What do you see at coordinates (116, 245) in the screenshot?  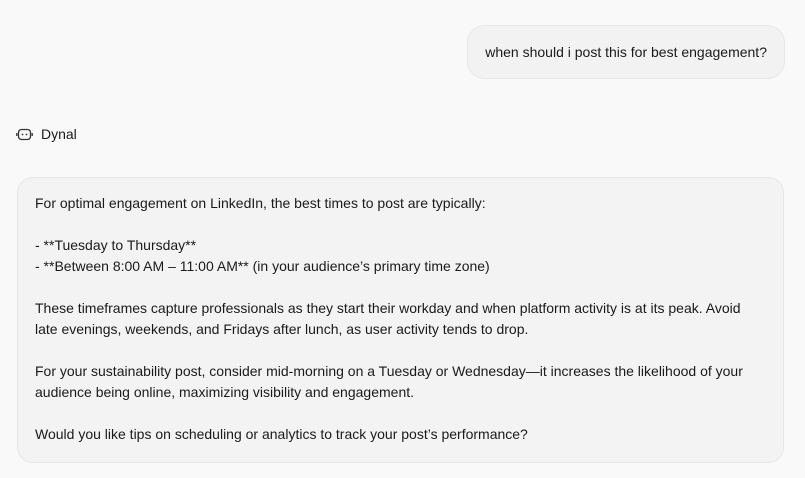 I see `assistant-bullet-days: - **Tuesday to Thursday**` at bounding box center [116, 245].